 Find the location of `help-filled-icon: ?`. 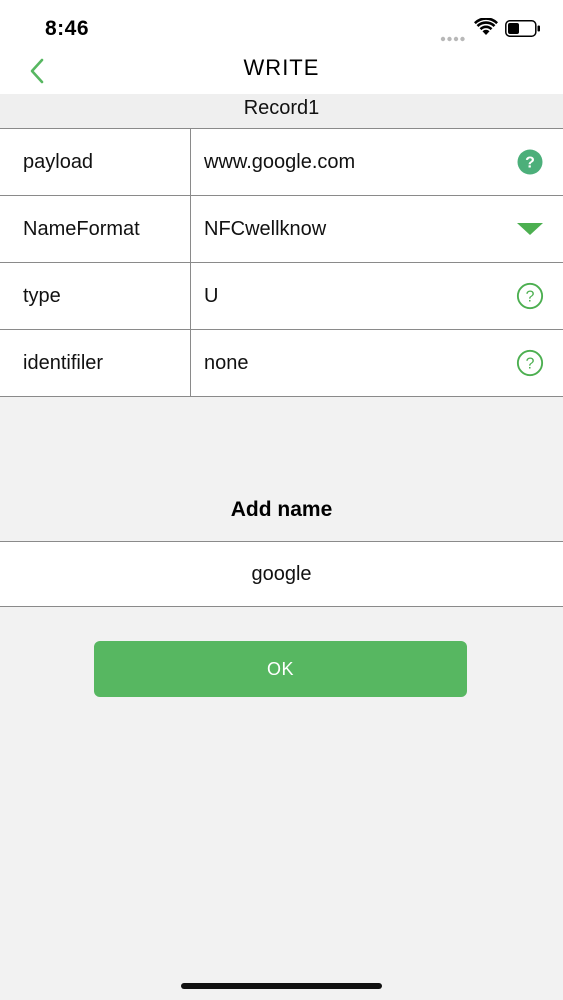

help-filled-icon: ? is located at coordinates (530, 162).